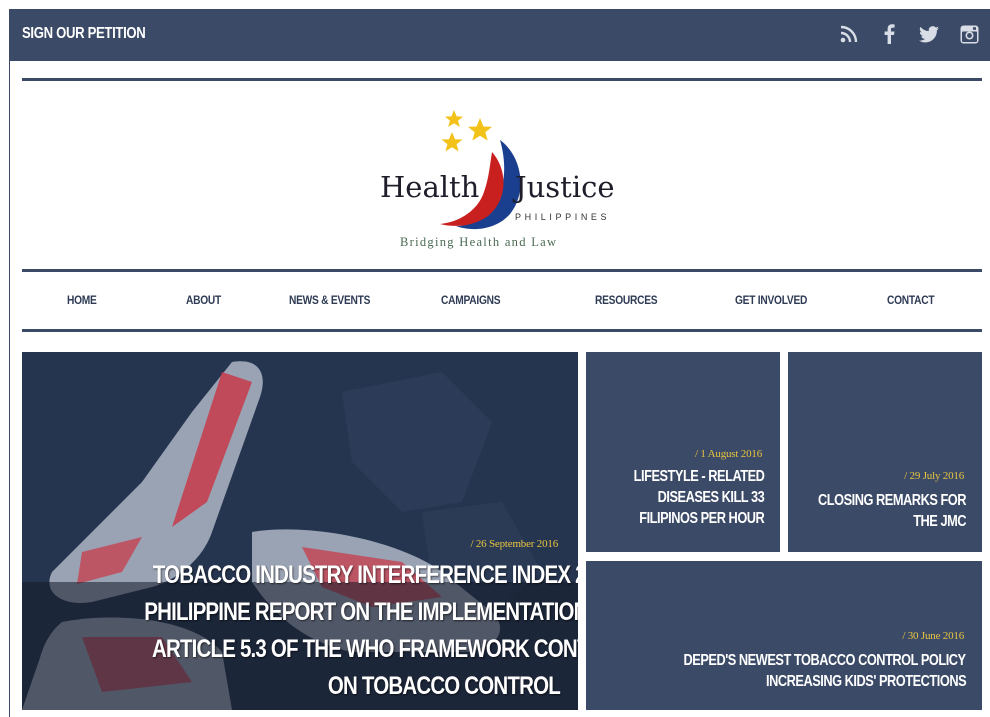  Describe the element at coordinates (909, 34) in the screenshot. I see `social-links` at that location.